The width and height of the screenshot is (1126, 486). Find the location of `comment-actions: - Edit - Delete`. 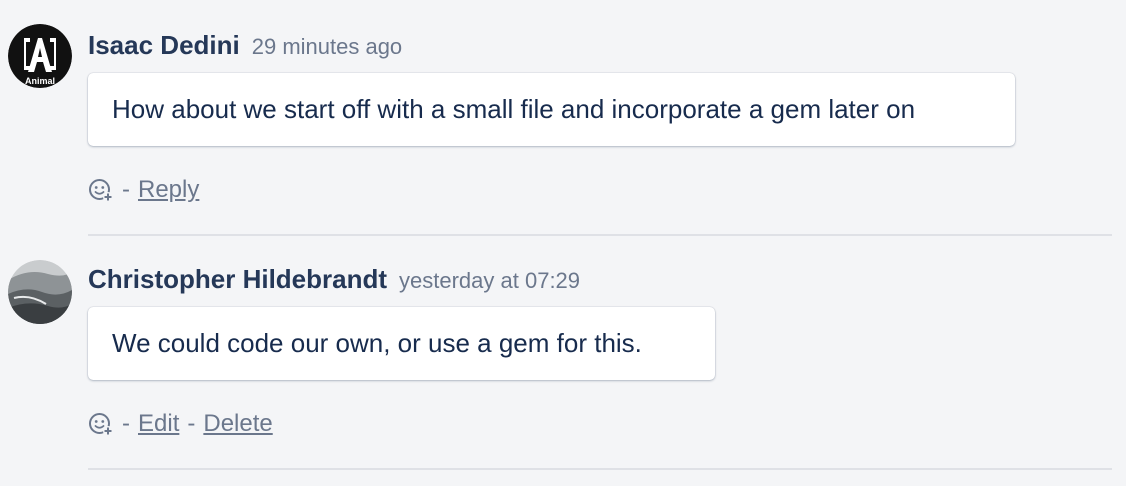

comment-actions: - Edit - Delete is located at coordinates (180, 424).